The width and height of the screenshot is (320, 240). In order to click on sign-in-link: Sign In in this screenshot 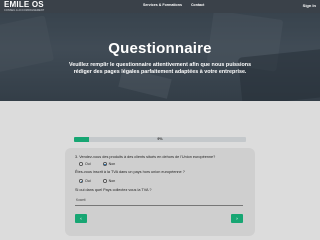, I will do `click(309, 5)`.